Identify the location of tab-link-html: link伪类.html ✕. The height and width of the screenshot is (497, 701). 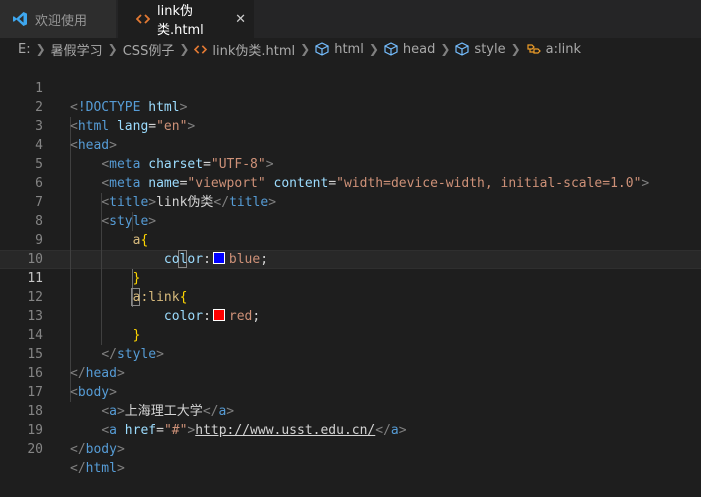
(186, 19).